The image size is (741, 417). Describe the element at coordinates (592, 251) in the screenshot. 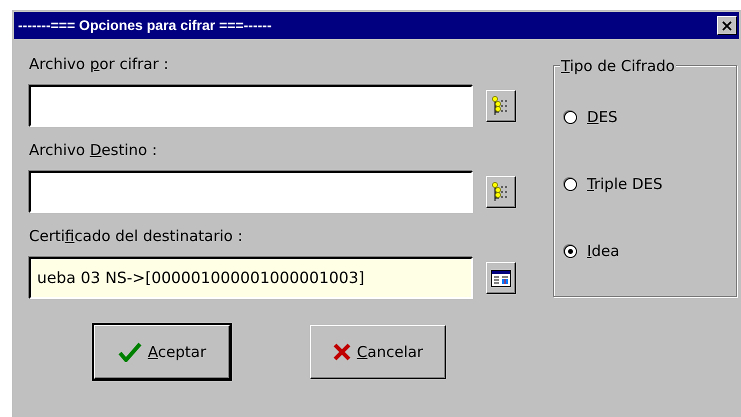

I see `radio-option: Idea` at that location.